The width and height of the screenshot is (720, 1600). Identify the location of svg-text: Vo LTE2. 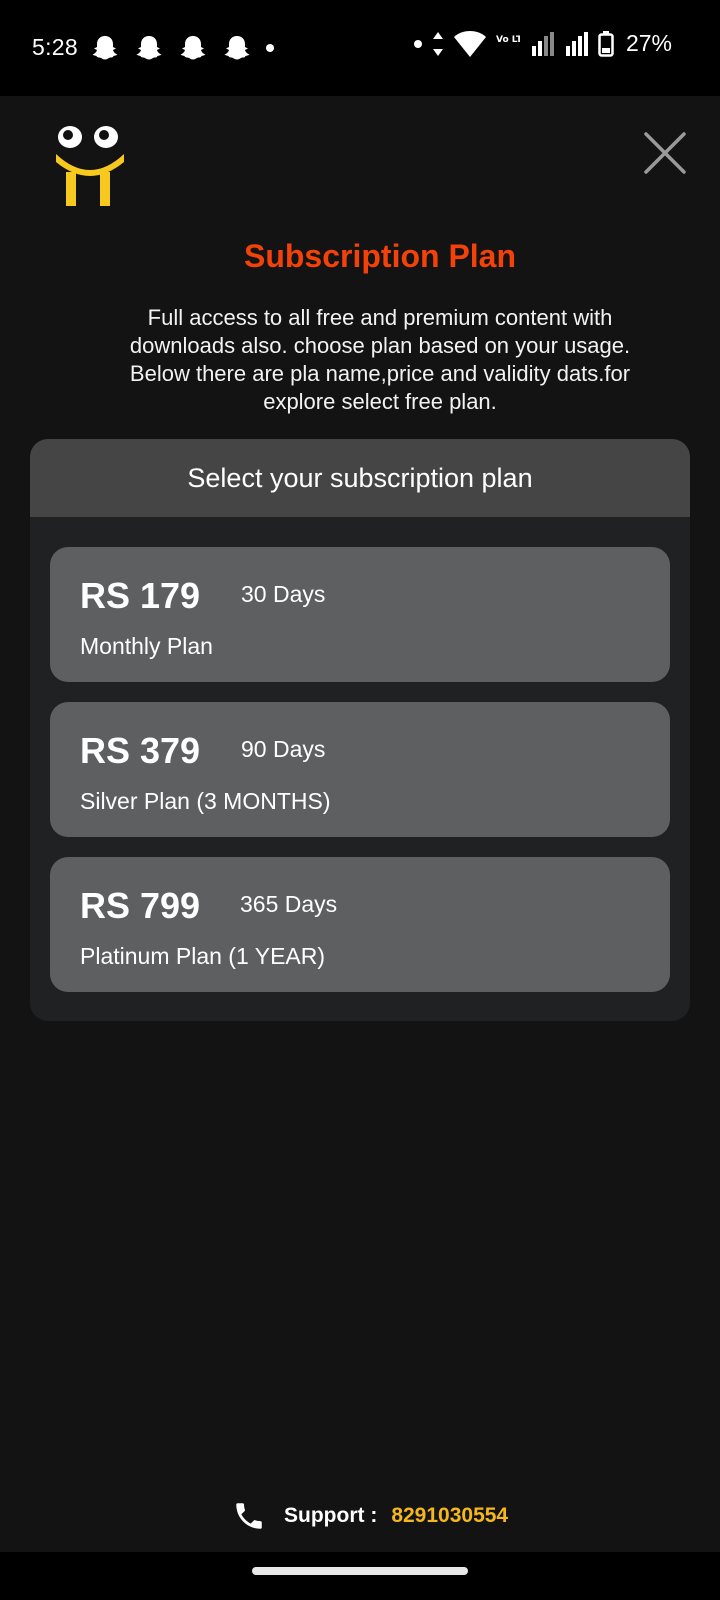
(508, 40).